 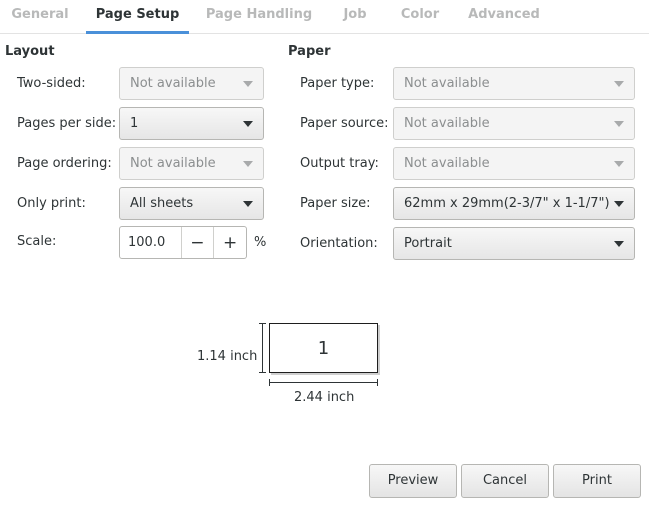 What do you see at coordinates (514, 243) in the screenshot?
I see `orientation-select: Portrait` at bounding box center [514, 243].